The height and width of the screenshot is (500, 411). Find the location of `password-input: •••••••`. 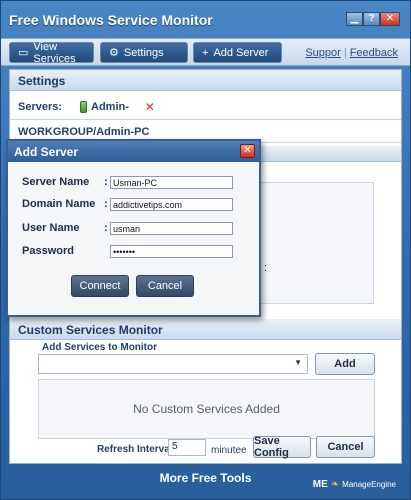

password-input: ••••••• is located at coordinates (171, 251).